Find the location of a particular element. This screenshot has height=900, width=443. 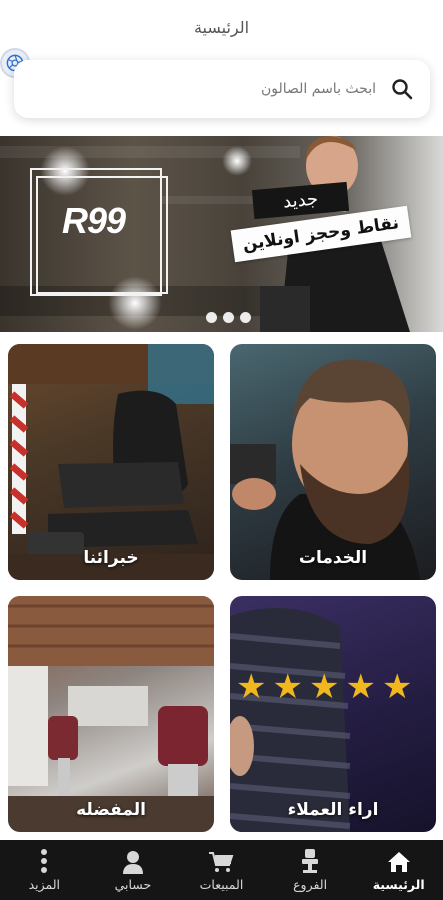

carousel-dots is located at coordinates (228, 317).